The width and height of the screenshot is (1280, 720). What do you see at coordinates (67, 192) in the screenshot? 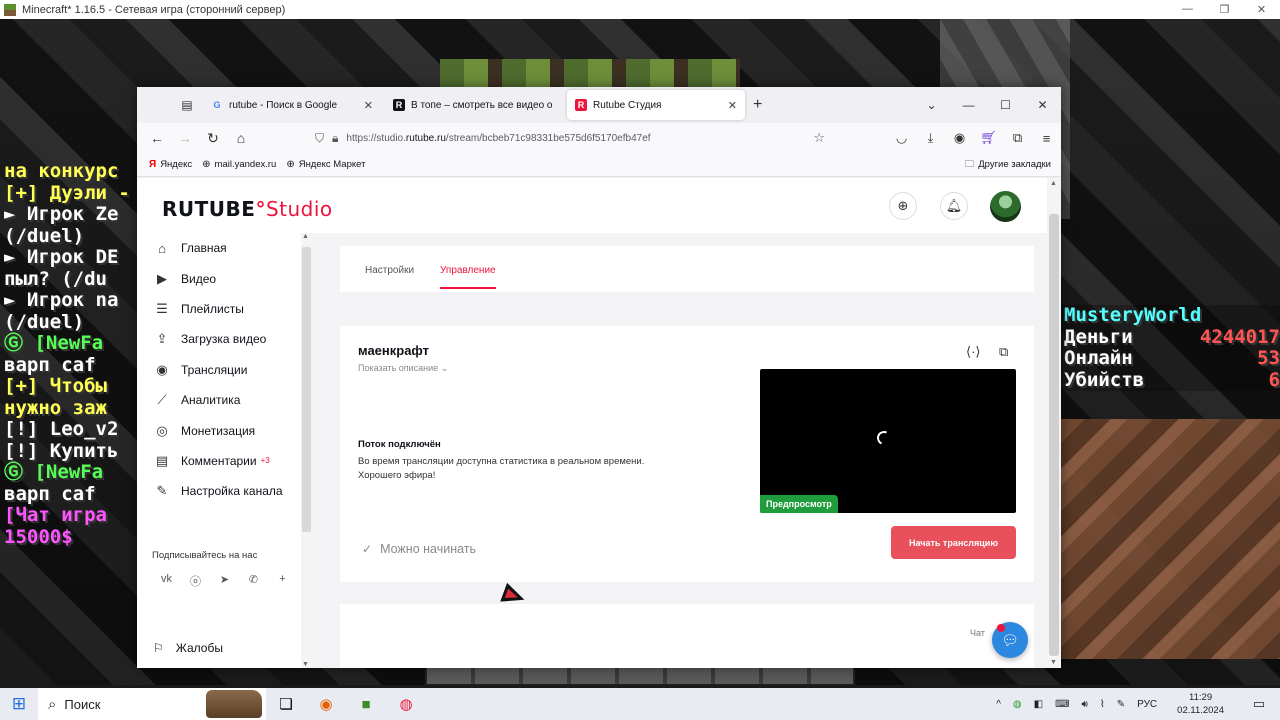
I see `chat-line: [+] Дуэли -` at bounding box center [67, 192].